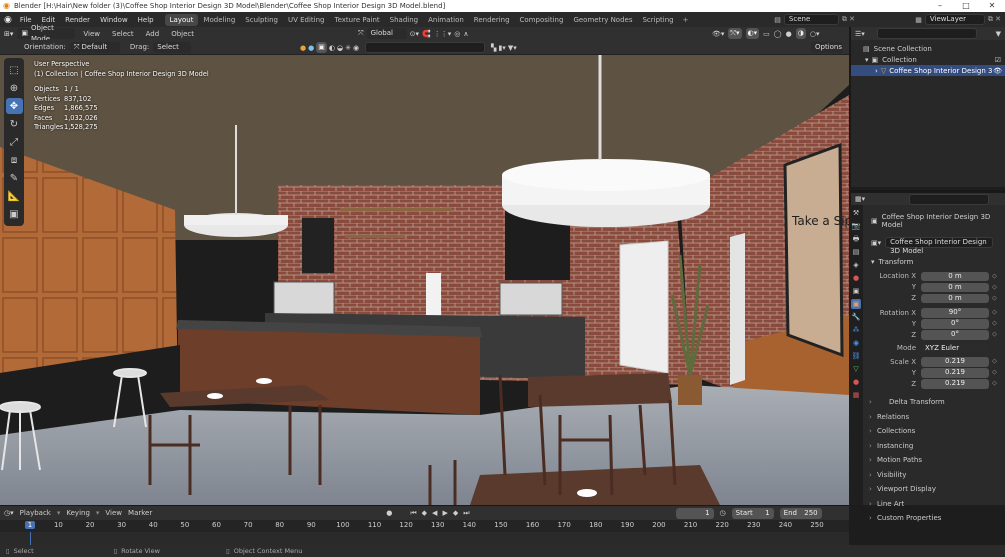 This screenshot has height=557, width=1005. I want to click on pivot-icon: ⊙▾, so click(414, 34).